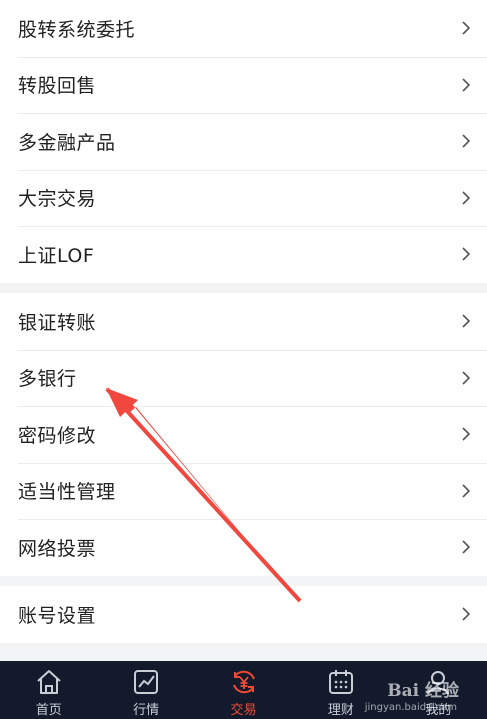 The width and height of the screenshot is (487, 719). What do you see at coordinates (146, 710) in the screenshot?
I see `tab-label: 行情` at bounding box center [146, 710].